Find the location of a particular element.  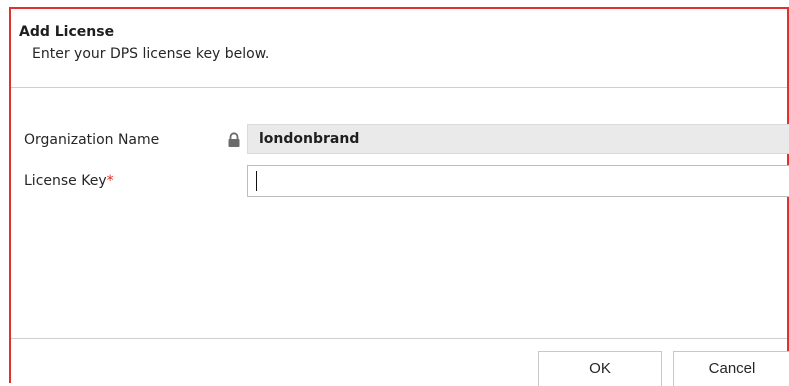

dialog-footer: OK Cancel is located at coordinates (400, 362).